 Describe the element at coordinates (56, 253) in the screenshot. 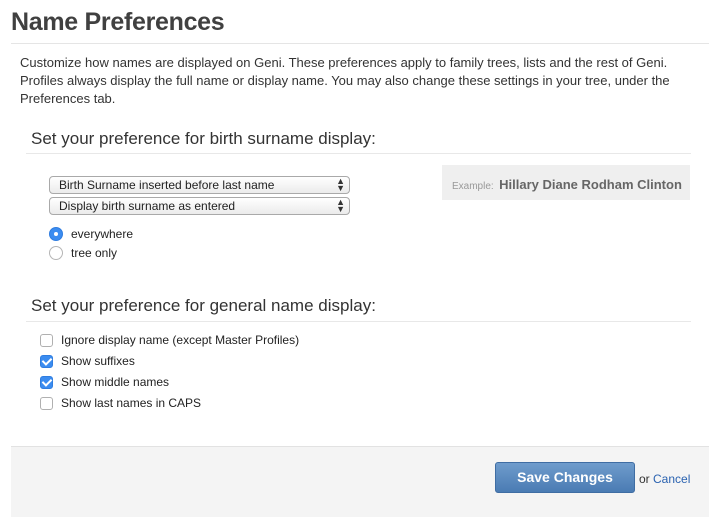

I see `radio-tree-only` at that location.